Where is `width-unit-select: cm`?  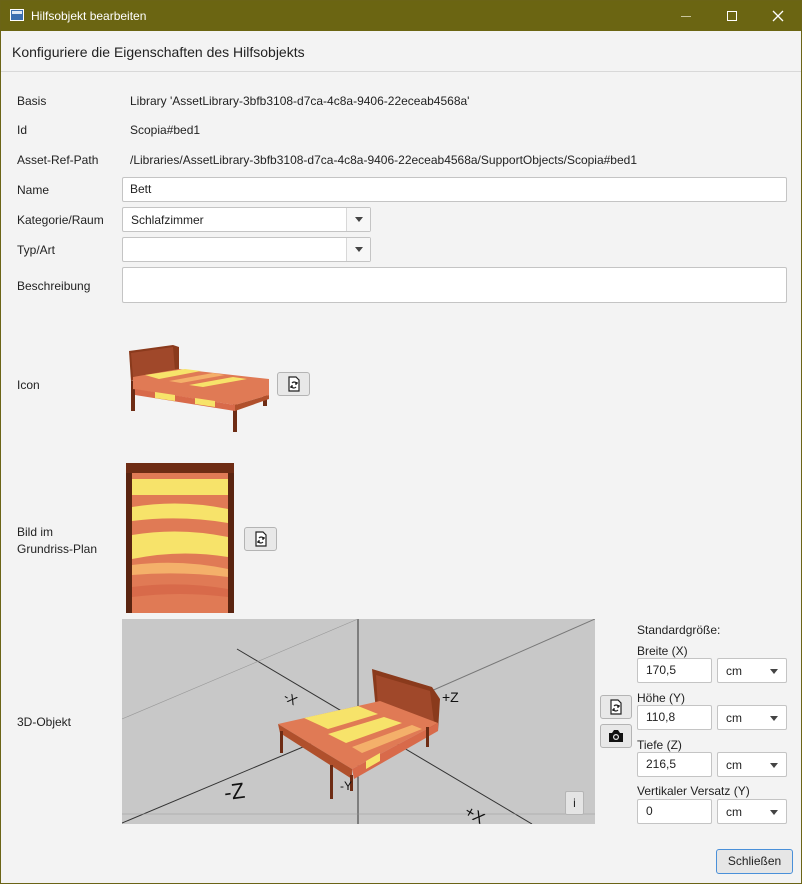
width-unit-select: cm is located at coordinates (752, 670).